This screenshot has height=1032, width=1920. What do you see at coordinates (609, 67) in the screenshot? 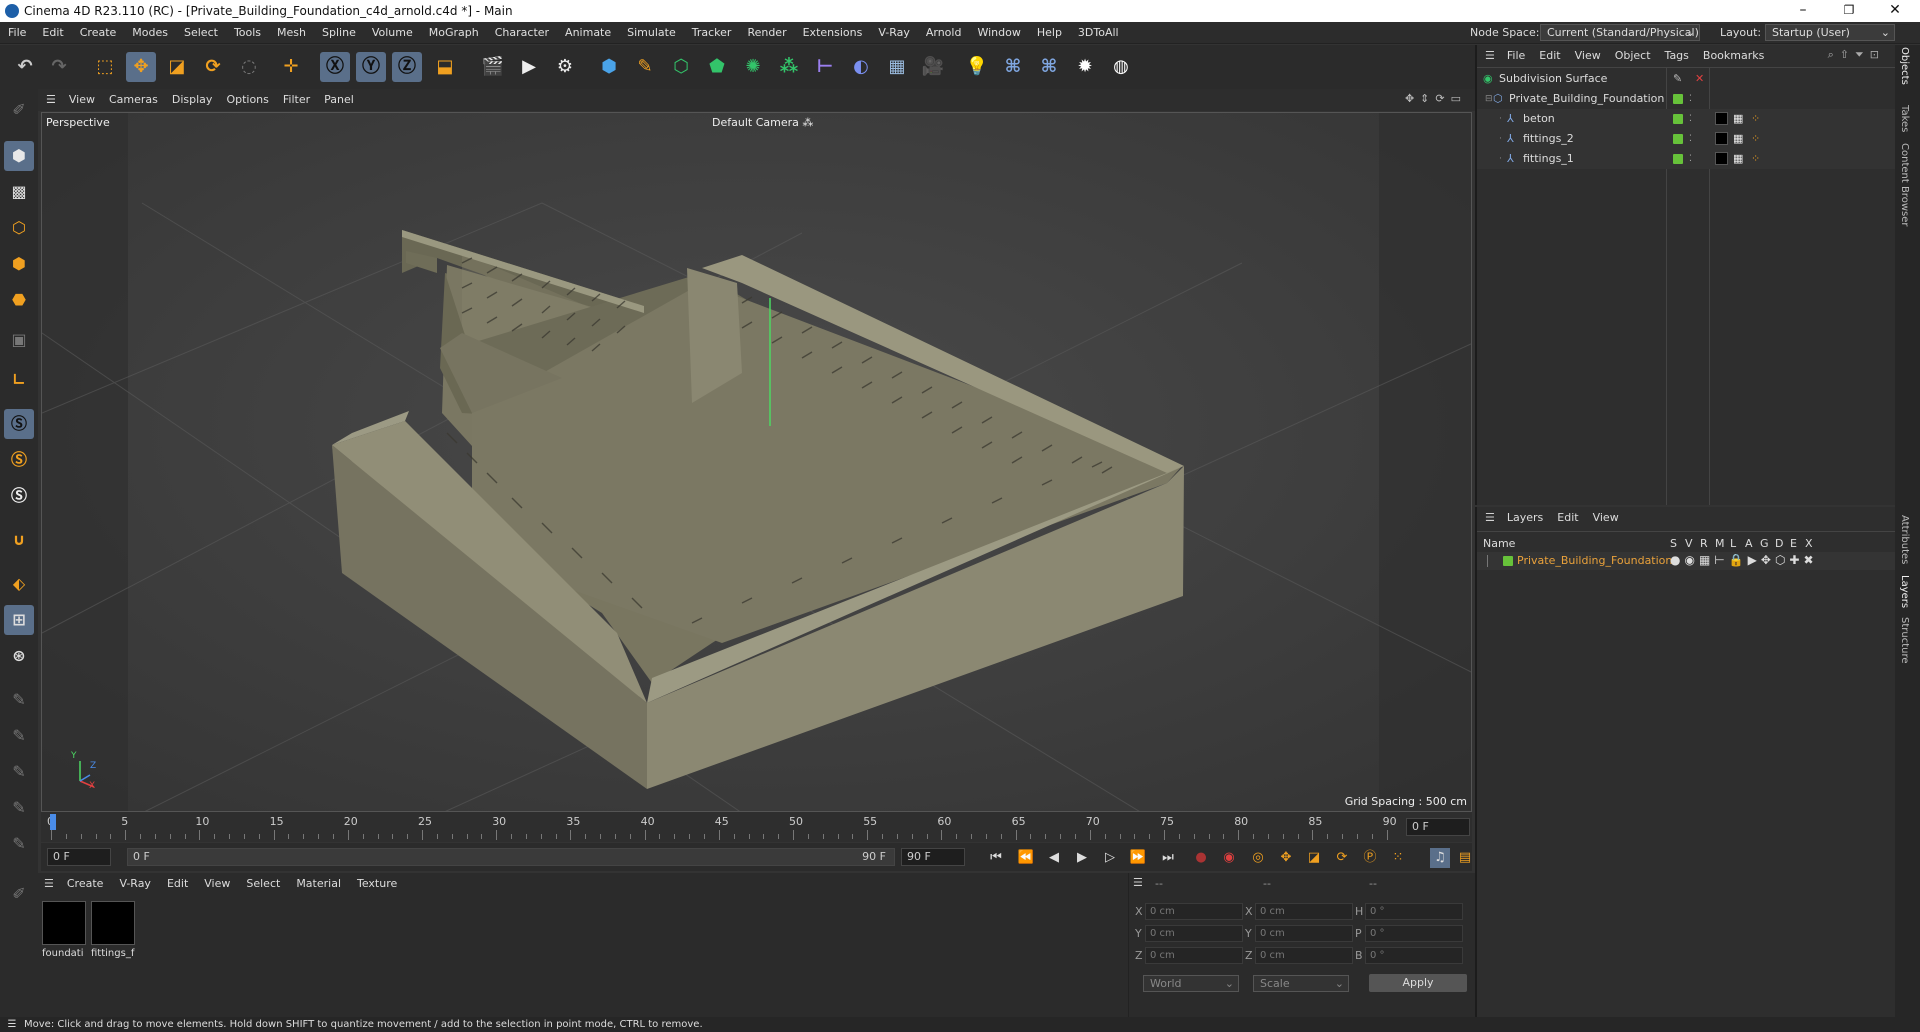
I see `cube-icon: ⬢` at bounding box center [609, 67].